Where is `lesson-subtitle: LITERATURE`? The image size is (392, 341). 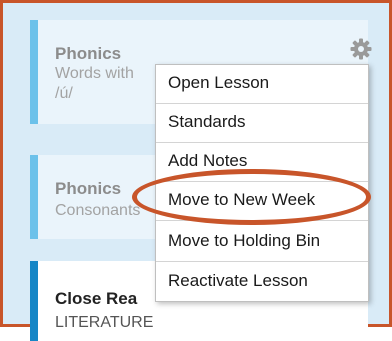 lesson-subtitle: LITERATURE is located at coordinates (104, 322).